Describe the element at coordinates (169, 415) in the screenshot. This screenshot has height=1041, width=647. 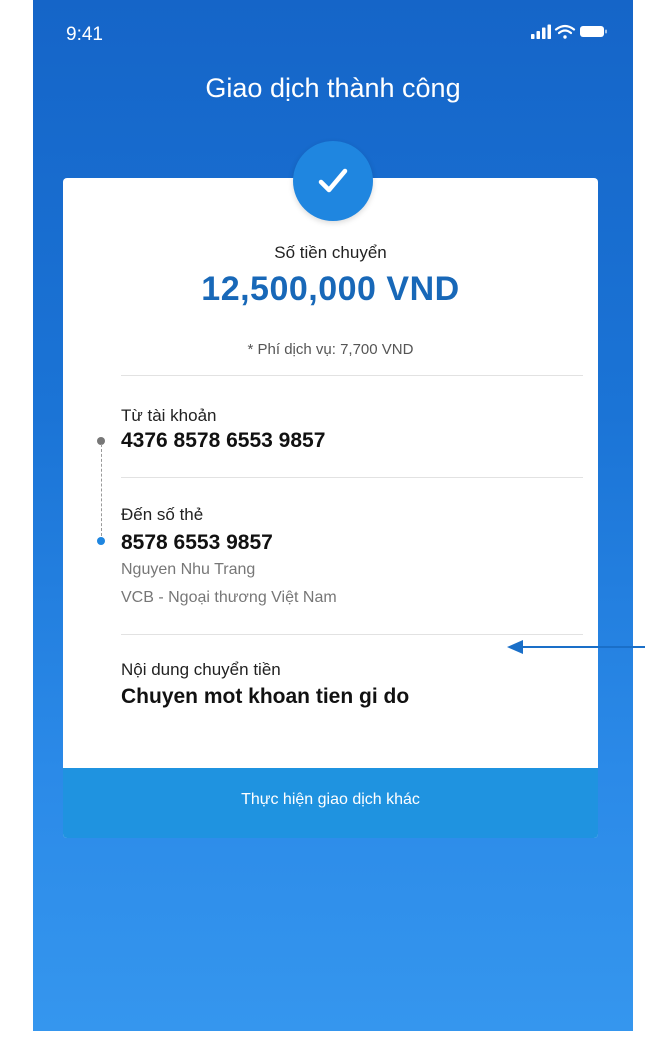
I see `from-account-label: Từ tài khoản` at that location.